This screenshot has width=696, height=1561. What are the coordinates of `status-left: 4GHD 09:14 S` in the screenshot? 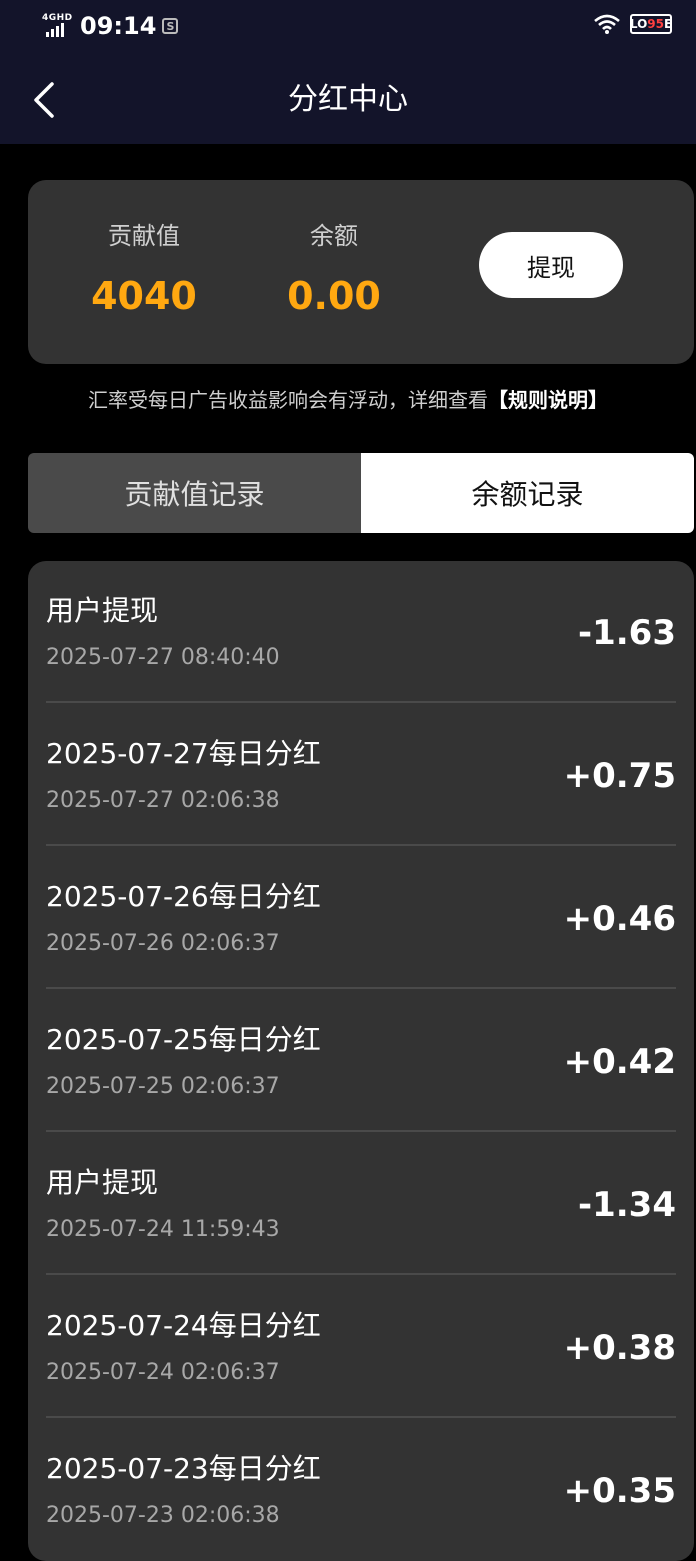 It's located at (110, 26).